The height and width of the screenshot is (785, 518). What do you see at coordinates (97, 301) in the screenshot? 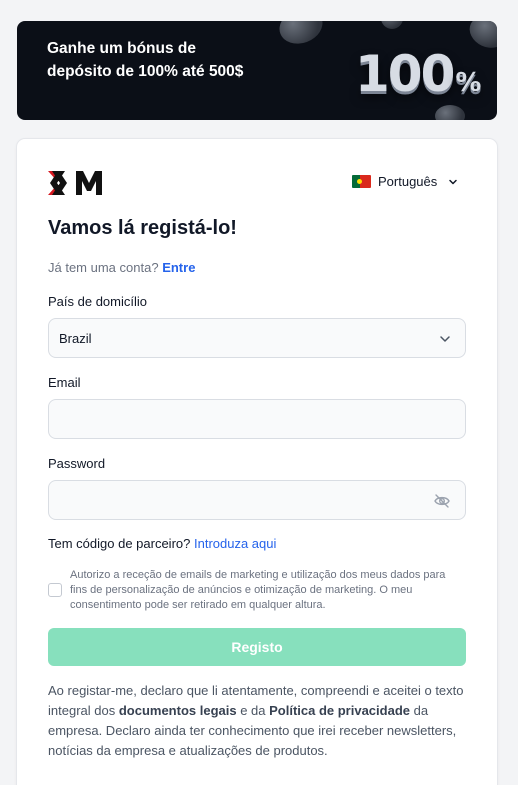
I see `country-label: País de domicílio` at bounding box center [97, 301].